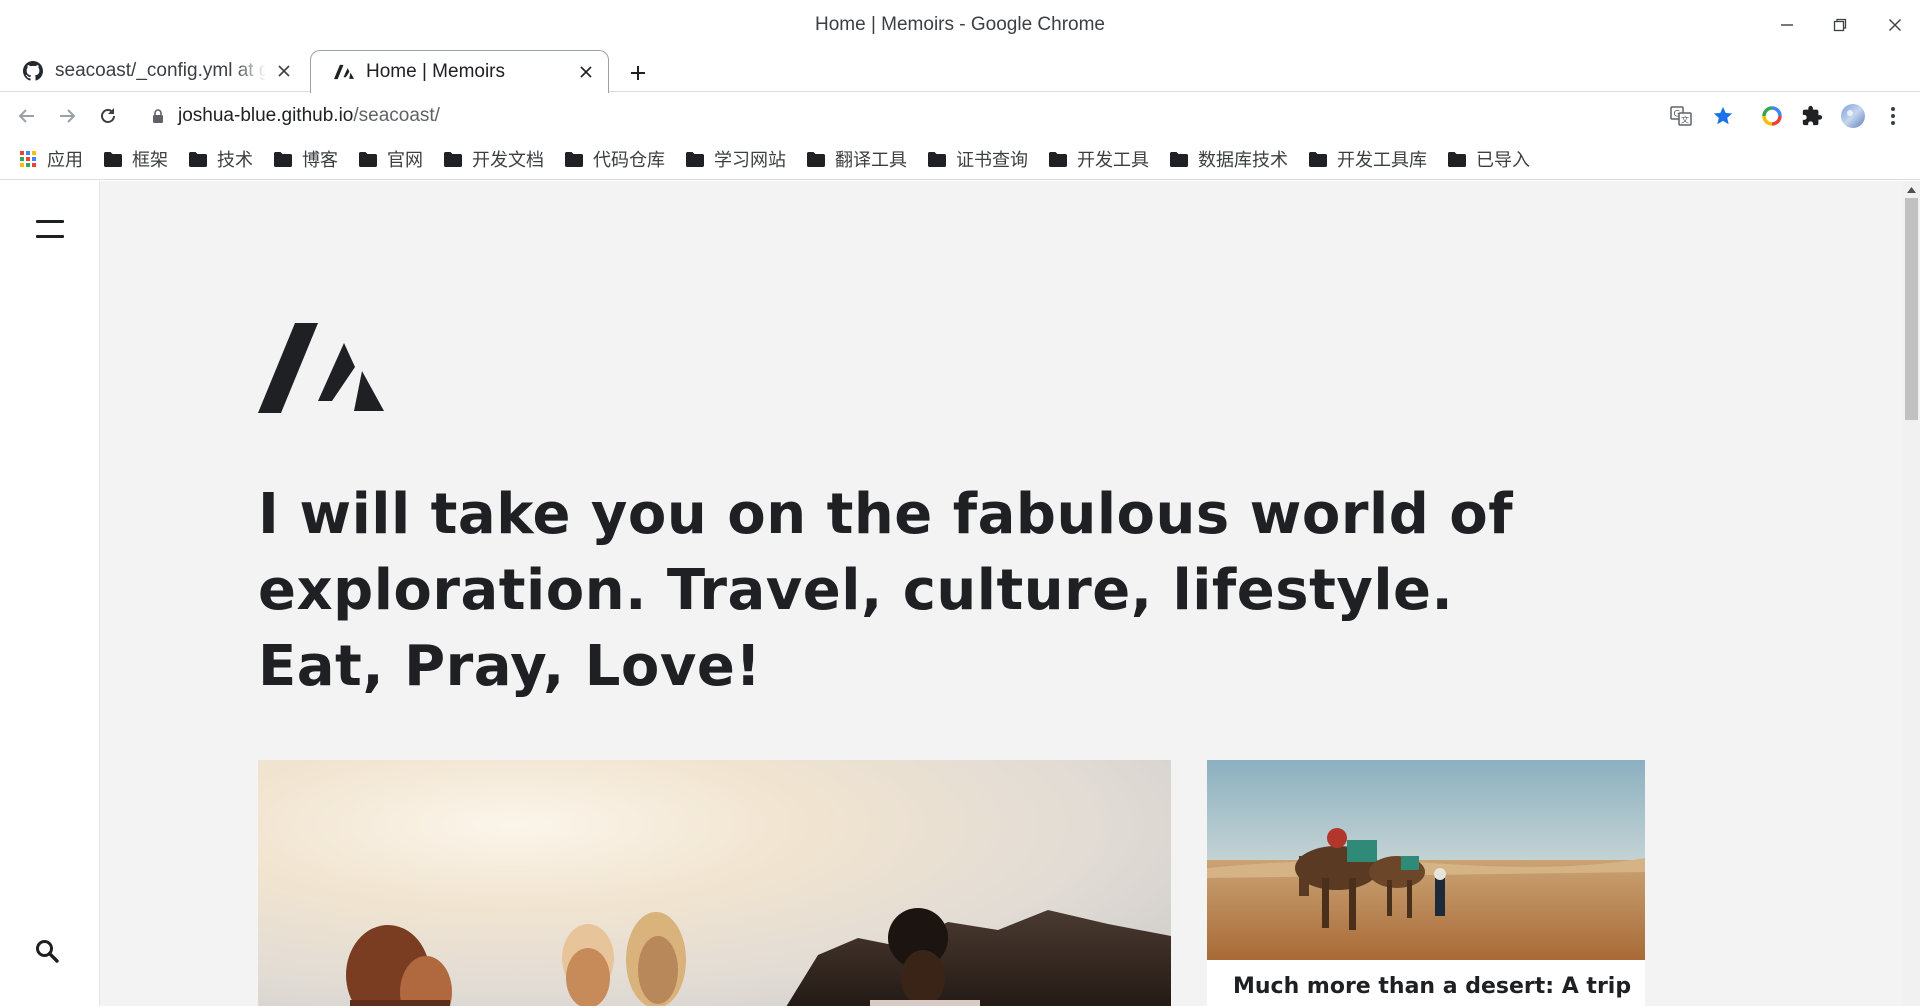 The image size is (1920, 1006). Describe the element at coordinates (33, 71) in the screenshot. I see `github-icon` at that location.